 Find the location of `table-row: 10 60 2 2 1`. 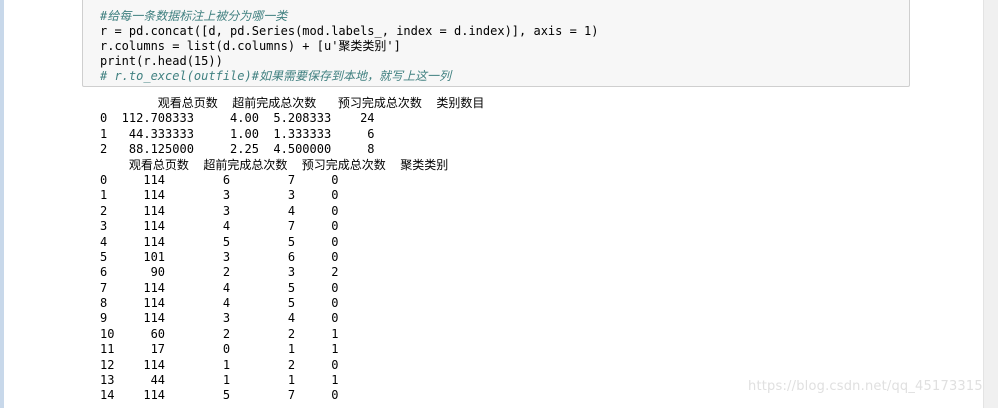

table-row: 10 60 2 2 1 is located at coordinates (219, 333).